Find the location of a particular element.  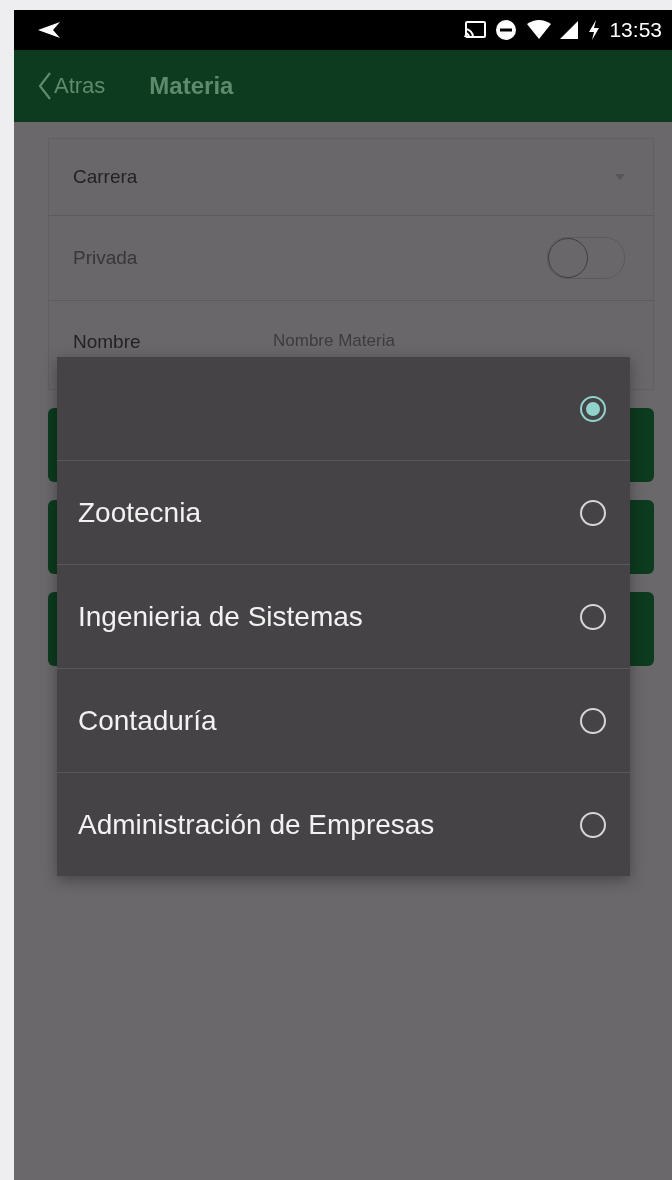

do-not-disturb-icon is located at coordinates (506, 30).